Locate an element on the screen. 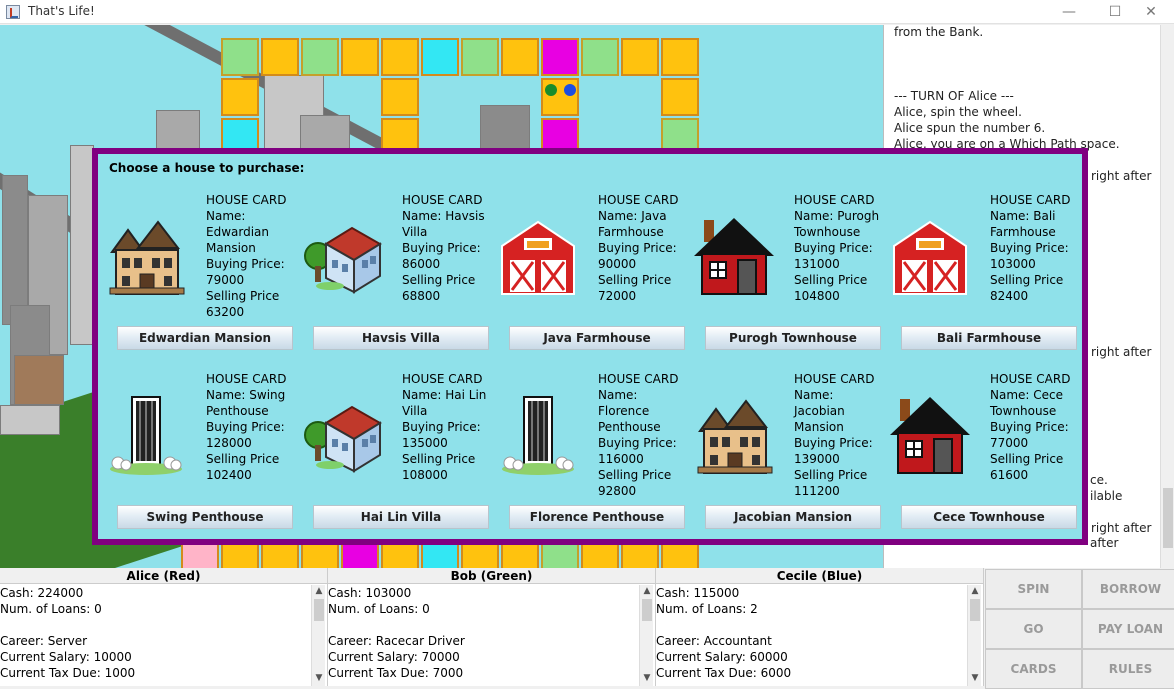 The image size is (1174, 689). cards-button: CARDS is located at coordinates (1033, 669).